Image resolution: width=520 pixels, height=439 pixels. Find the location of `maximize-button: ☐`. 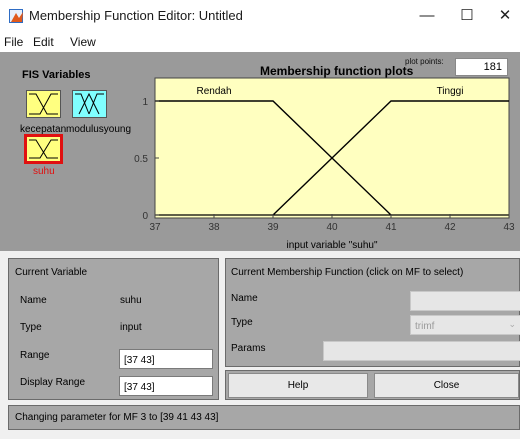

maximize-button: ☐ is located at coordinates (467, 16).